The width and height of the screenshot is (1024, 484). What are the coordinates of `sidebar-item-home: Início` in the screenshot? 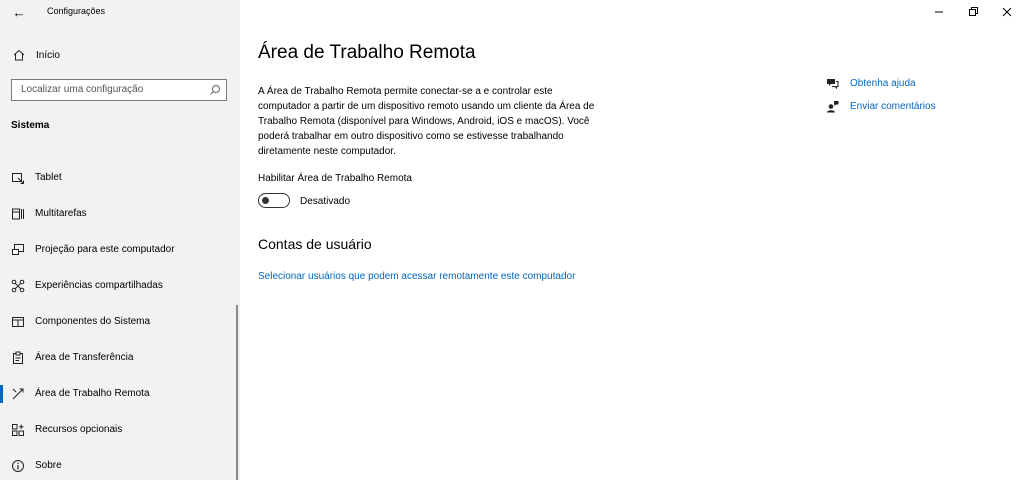 It's located at (120, 55).